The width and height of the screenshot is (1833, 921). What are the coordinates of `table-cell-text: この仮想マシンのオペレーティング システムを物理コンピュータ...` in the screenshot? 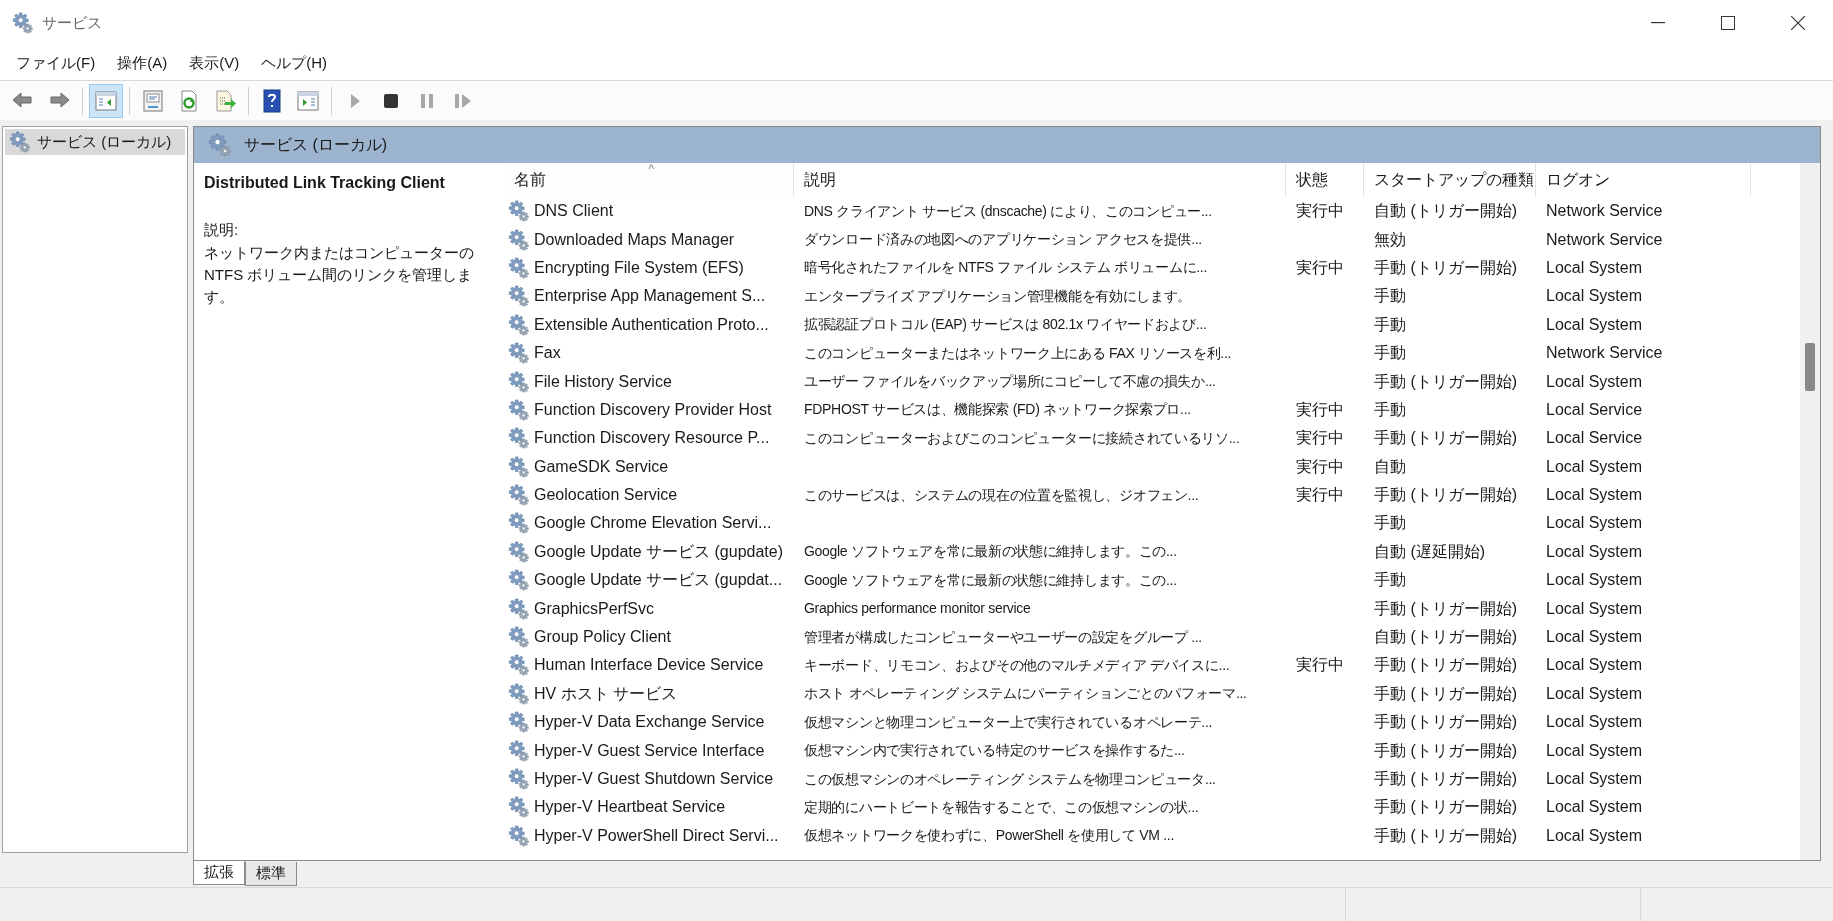 It's located at (1010, 779).